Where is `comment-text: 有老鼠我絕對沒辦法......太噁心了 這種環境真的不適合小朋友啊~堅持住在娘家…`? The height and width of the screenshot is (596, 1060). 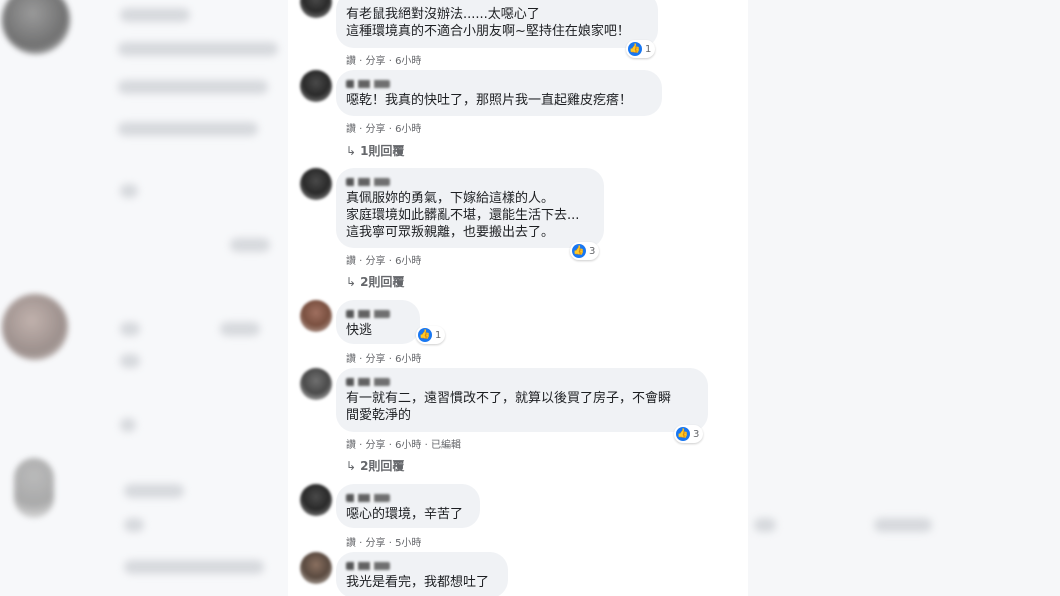
comment-text: 有老鼠我絕對沒辦法......太噁心了 這種環境真的不適合小朋友啊~堅持住在娘家… is located at coordinates (488, 23).